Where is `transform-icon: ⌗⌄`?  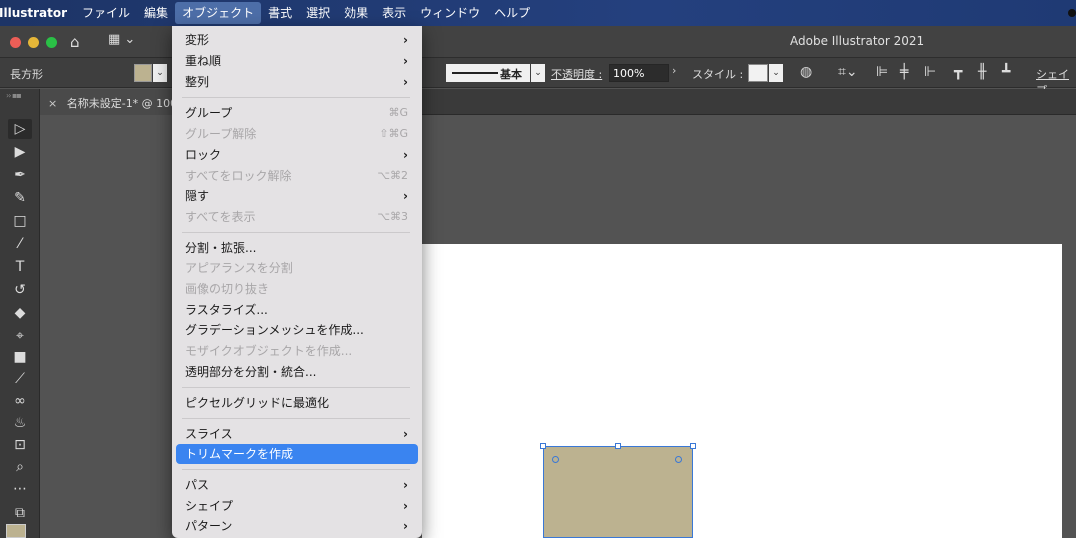
transform-icon: ⌗⌄ is located at coordinates (848, 72).